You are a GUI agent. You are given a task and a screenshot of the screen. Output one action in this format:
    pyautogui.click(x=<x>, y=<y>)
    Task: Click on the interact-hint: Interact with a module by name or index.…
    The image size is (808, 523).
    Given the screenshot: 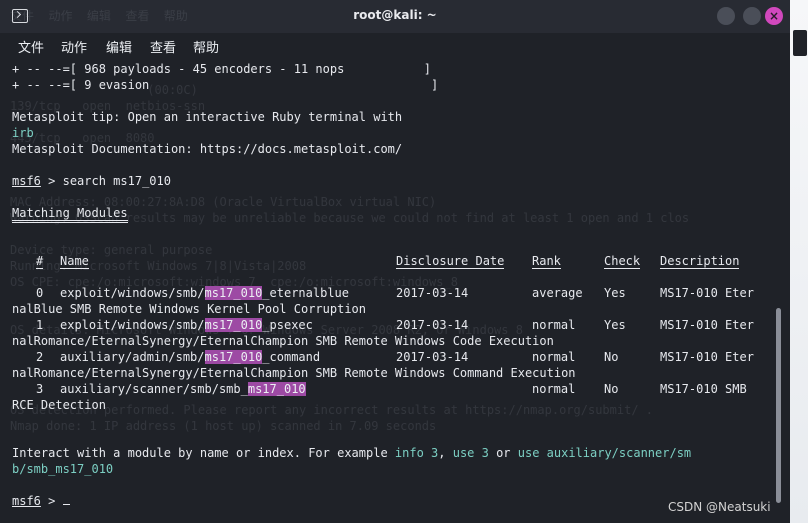 What is the action you would take?
    pyautogui.click(x=352, y=453)
    